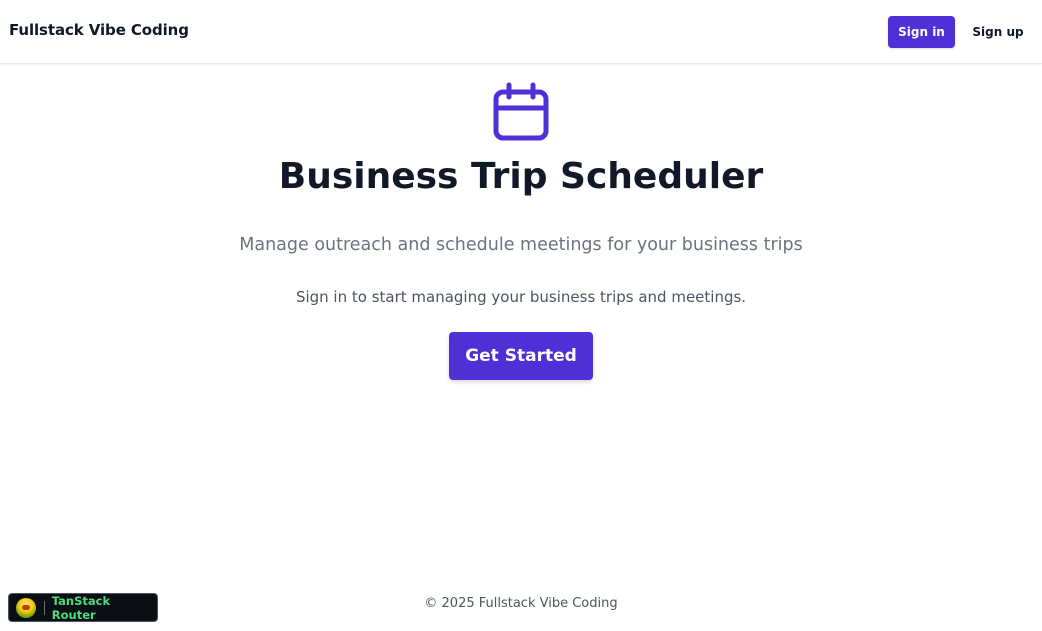 This screenshot has width=1042, height=631. I want to click on sign-in-button: Sign in, so click(921, 32).